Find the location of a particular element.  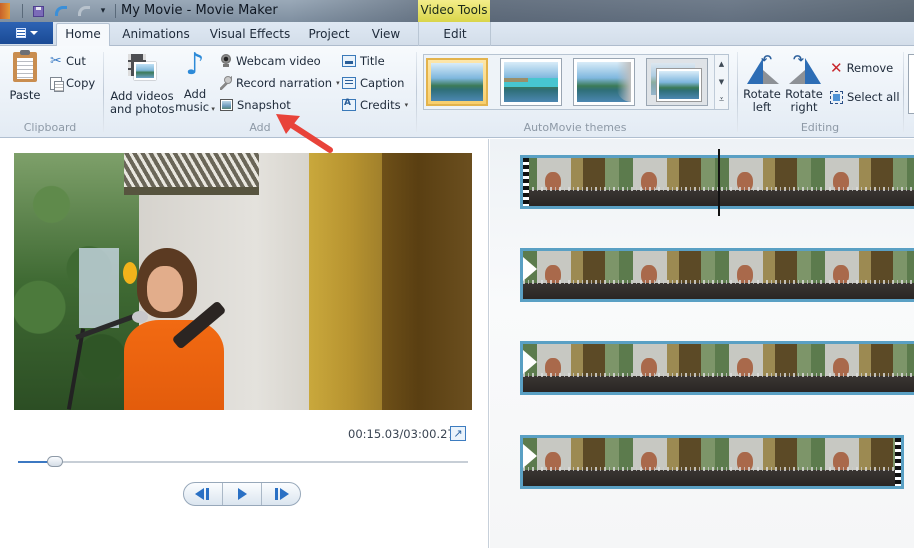

annotation-arrow is located at coordinates (304, 133).